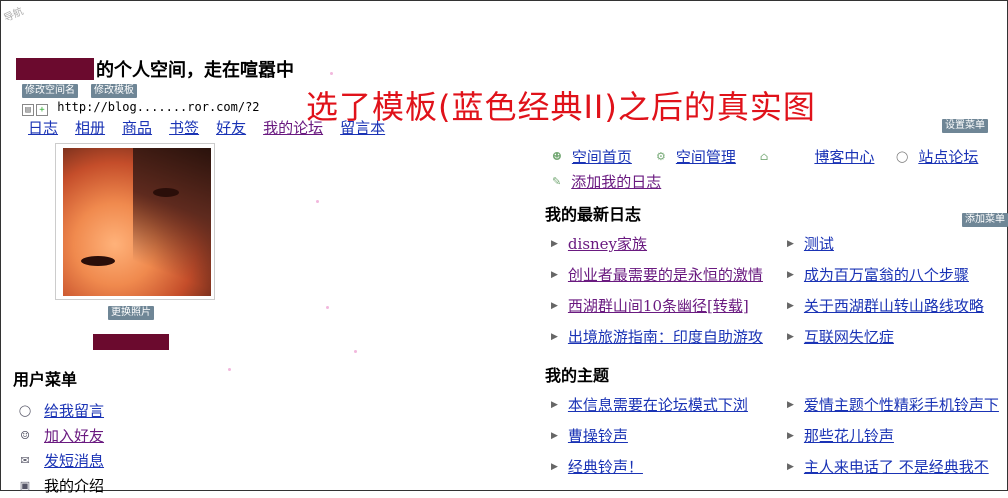  Describe the element at coordinates (665, 274) in the screenshot. I see `post-link: 创业者最需要的是永恒的激情` at that location.